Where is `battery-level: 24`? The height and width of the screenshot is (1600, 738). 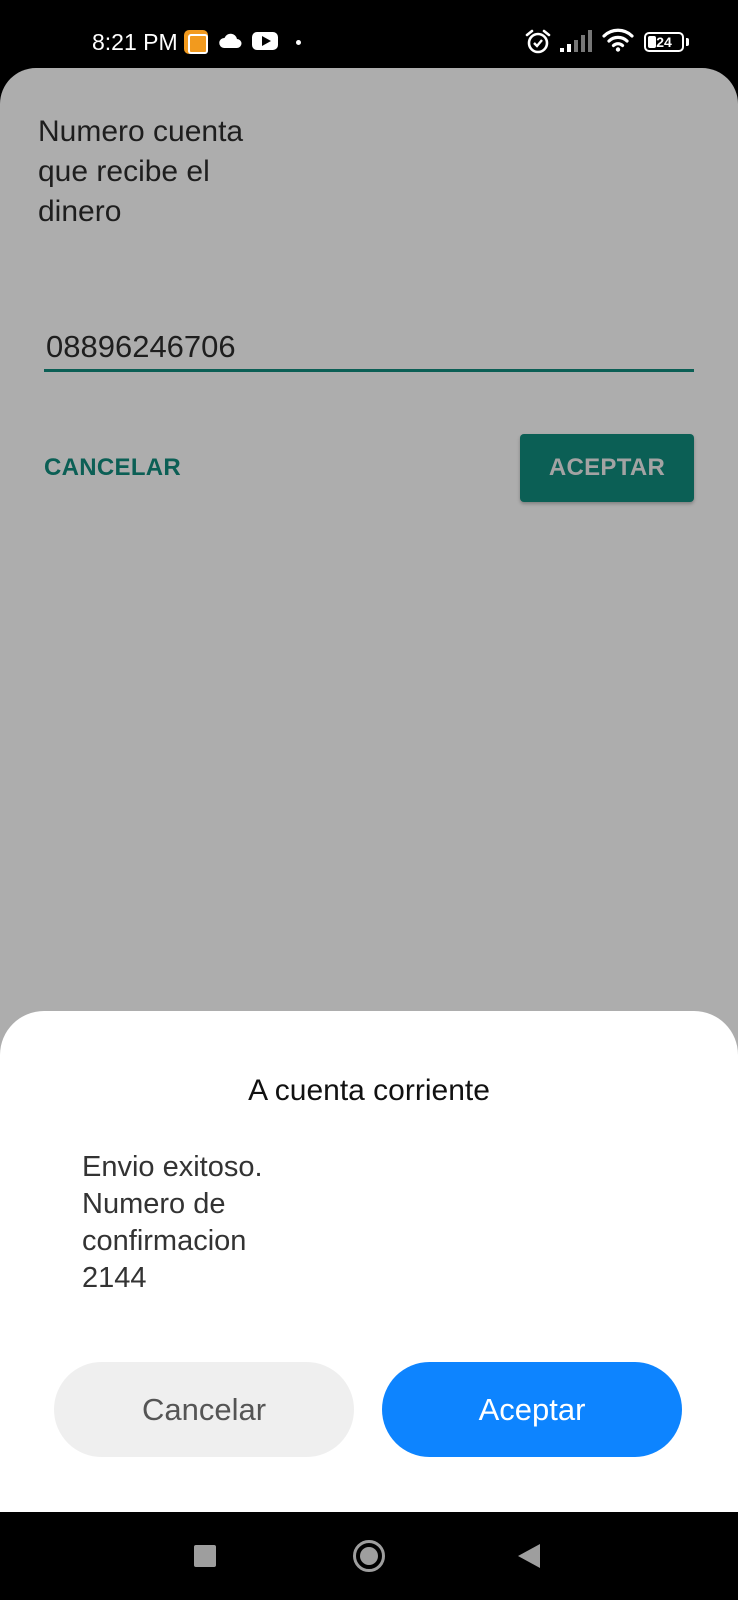 battery-level: 24 is located at coordinates (664, 42).